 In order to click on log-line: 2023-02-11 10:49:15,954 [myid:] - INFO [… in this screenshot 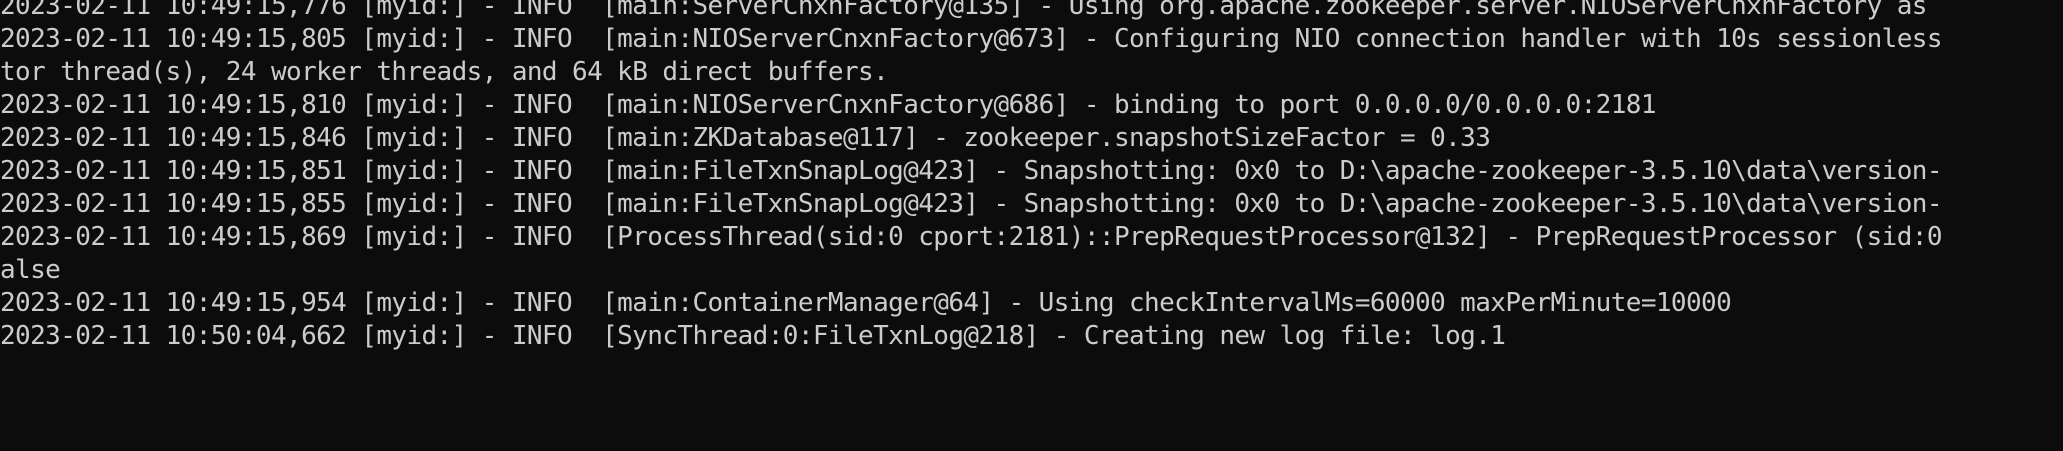, I will do `click(866, 303)`.